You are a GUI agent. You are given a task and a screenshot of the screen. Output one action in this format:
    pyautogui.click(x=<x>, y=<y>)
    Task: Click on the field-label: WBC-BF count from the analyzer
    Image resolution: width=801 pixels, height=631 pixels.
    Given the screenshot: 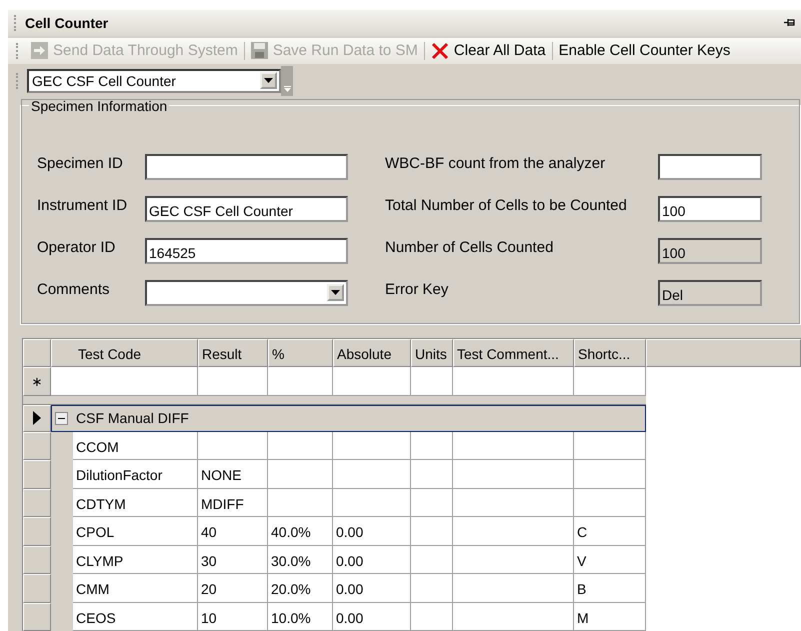 What is the action you would take?
    pyautogui.click(x=495, y=164)
    